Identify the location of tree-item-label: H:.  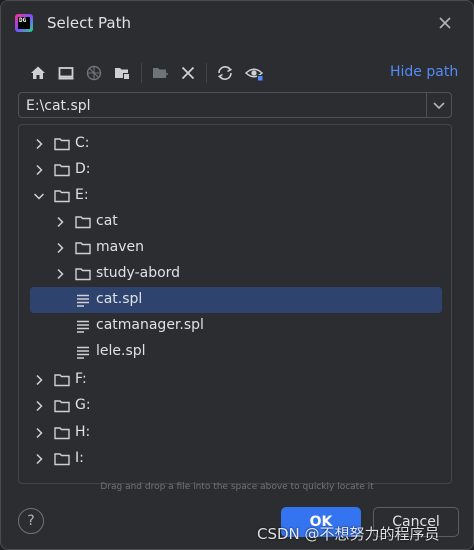
(83, 432).